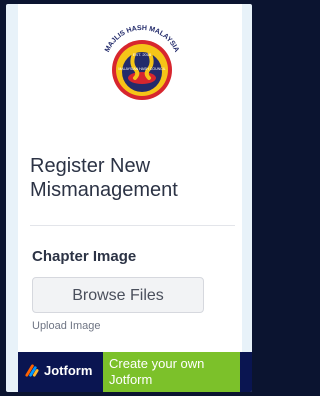 The height and width of the screenshot is (396, 320). What do you see at coordinates (118, 295) in the screenshot?
I see `browse-files-button: Browse Files` at bounding box center [118, 295].